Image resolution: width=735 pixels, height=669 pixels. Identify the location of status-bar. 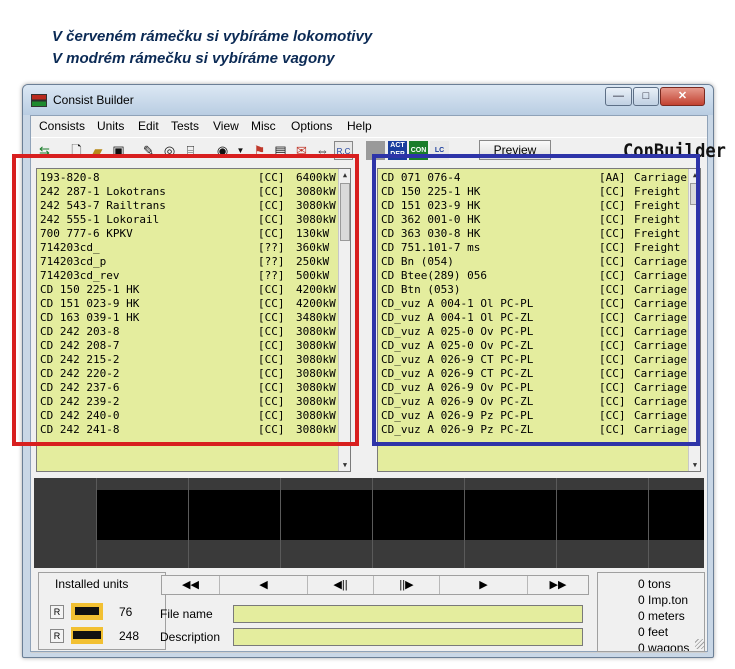
(369, 652).